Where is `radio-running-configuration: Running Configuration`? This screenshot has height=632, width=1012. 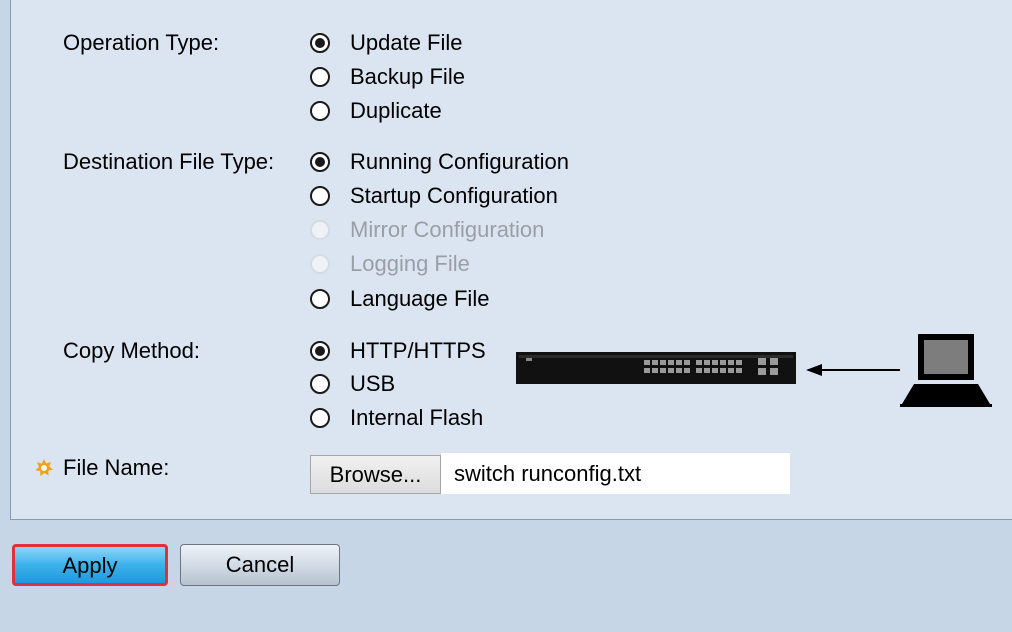
radio-running-configuration: Running Configuration is located at coordinates (439, 162).